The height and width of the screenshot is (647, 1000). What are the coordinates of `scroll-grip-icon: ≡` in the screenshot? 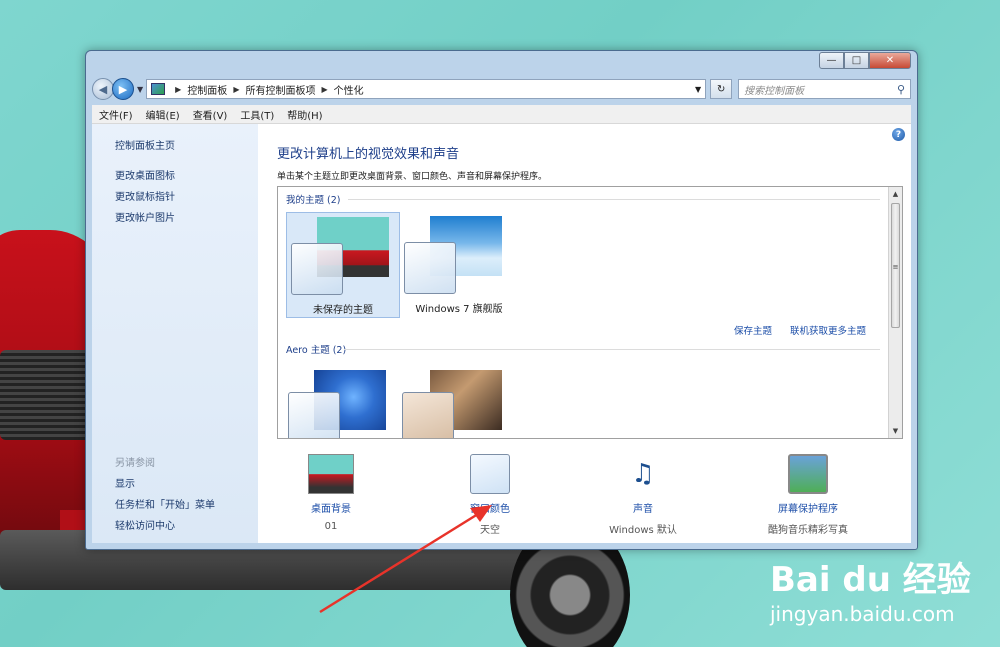 It's located at (895, 267).